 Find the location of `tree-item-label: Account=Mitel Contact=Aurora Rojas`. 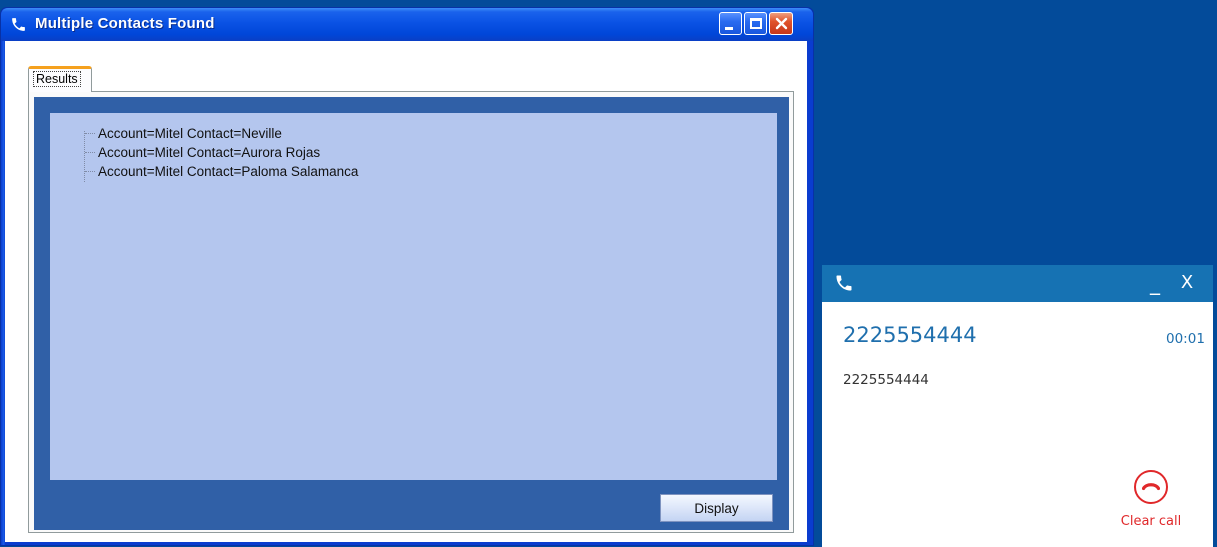

tree-item-label: Account=Mitel Contact=Aurora Rojas is located at coordinates (209, 152).